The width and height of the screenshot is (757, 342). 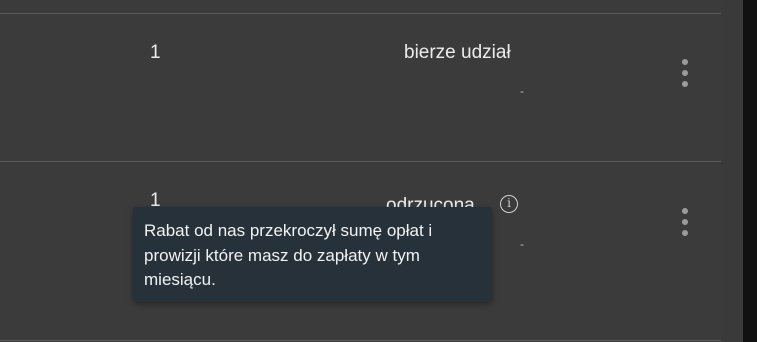 What do you see at coordinates (509, 204) in the screenshot?
I see `info-icon: i` at bounding box center [509, 204].